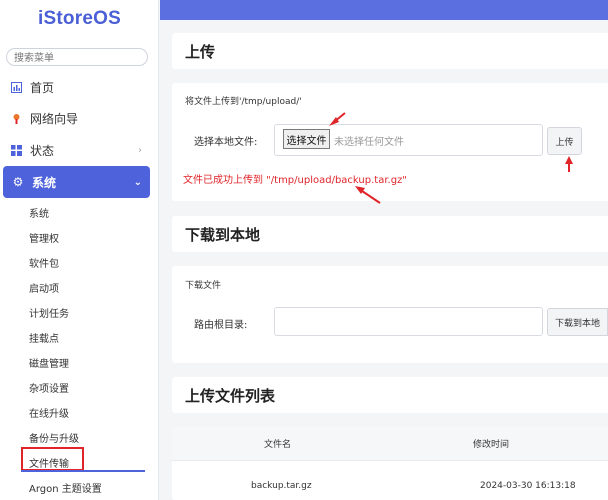 The image size is (608, 500). Describe the element at coordinates (390, 395) in the screenshot. I see `file-list-title-card: 上传文件列表` at that location.